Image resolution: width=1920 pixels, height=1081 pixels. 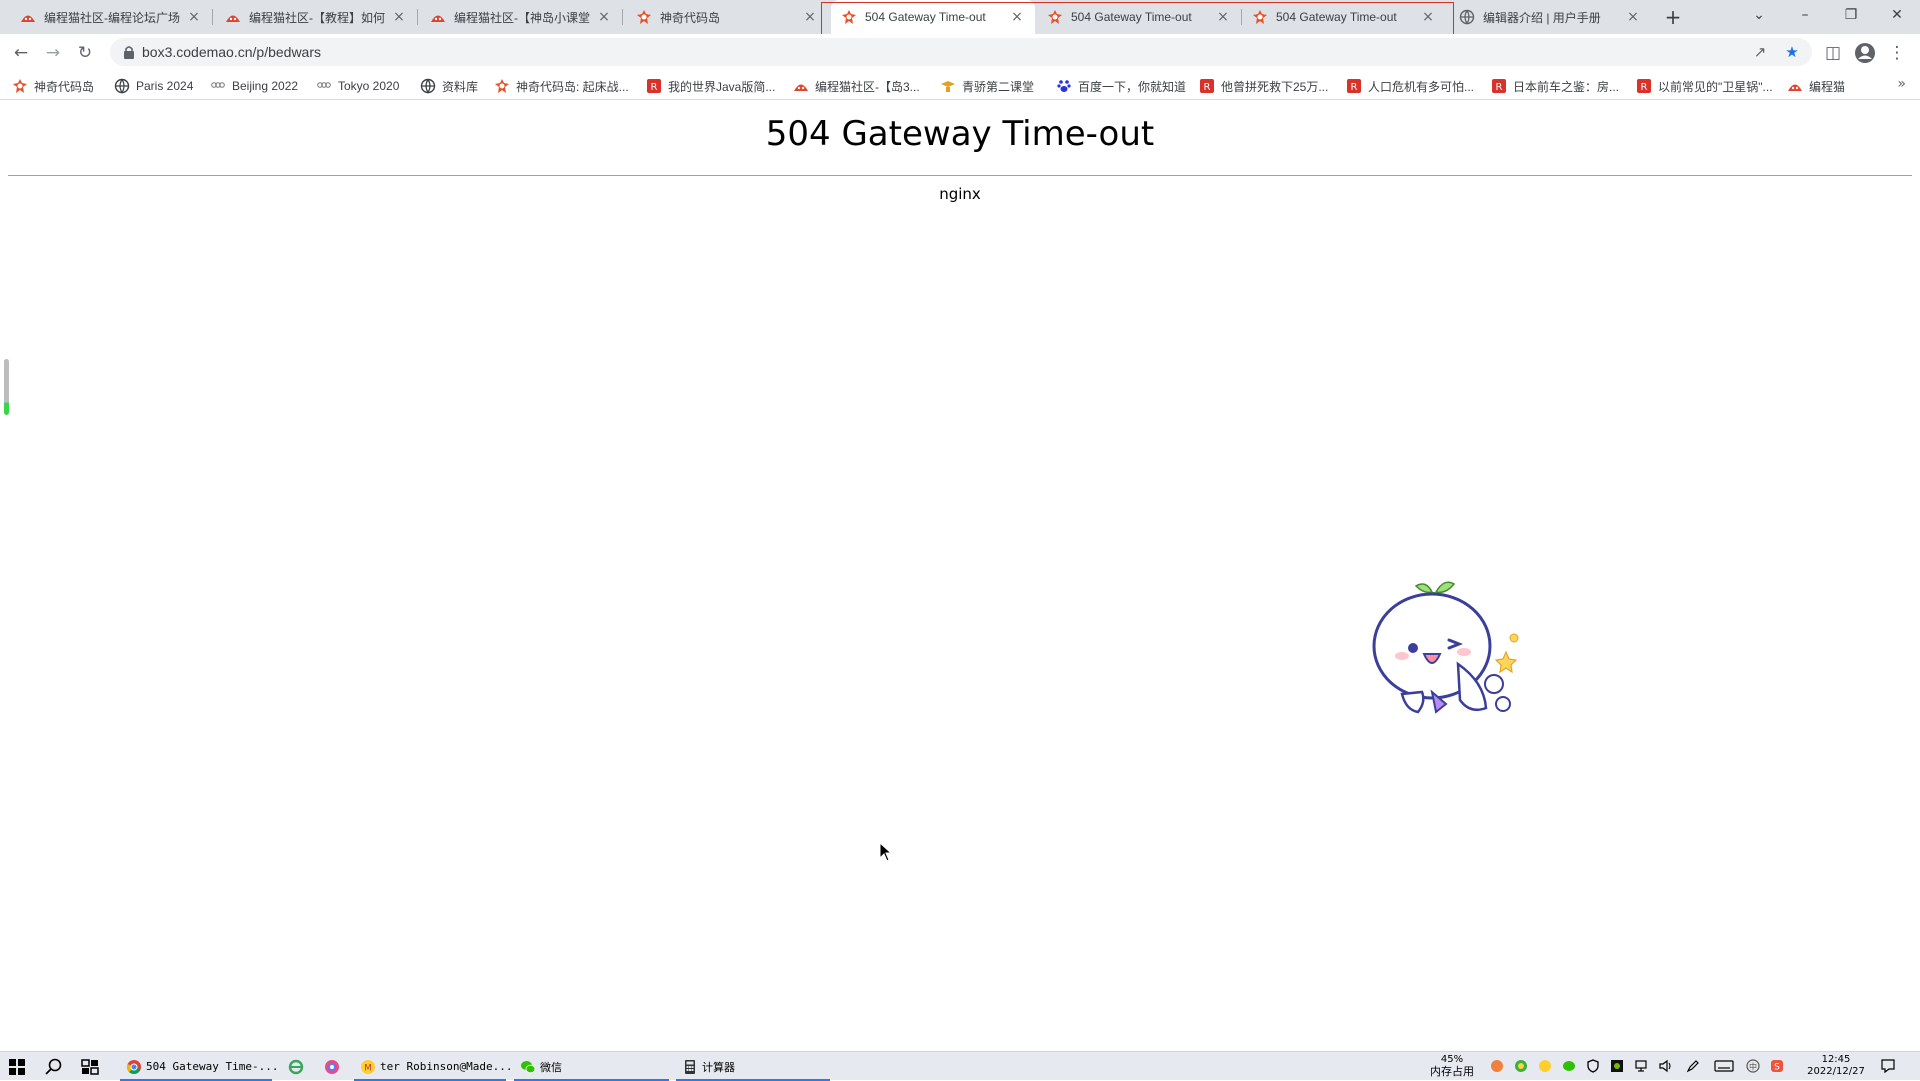 What do you see at coordinates (53, 86) in the screenshot?
I see `bookmark-item: 神奇代码岛` at bounding box center [53, 86].